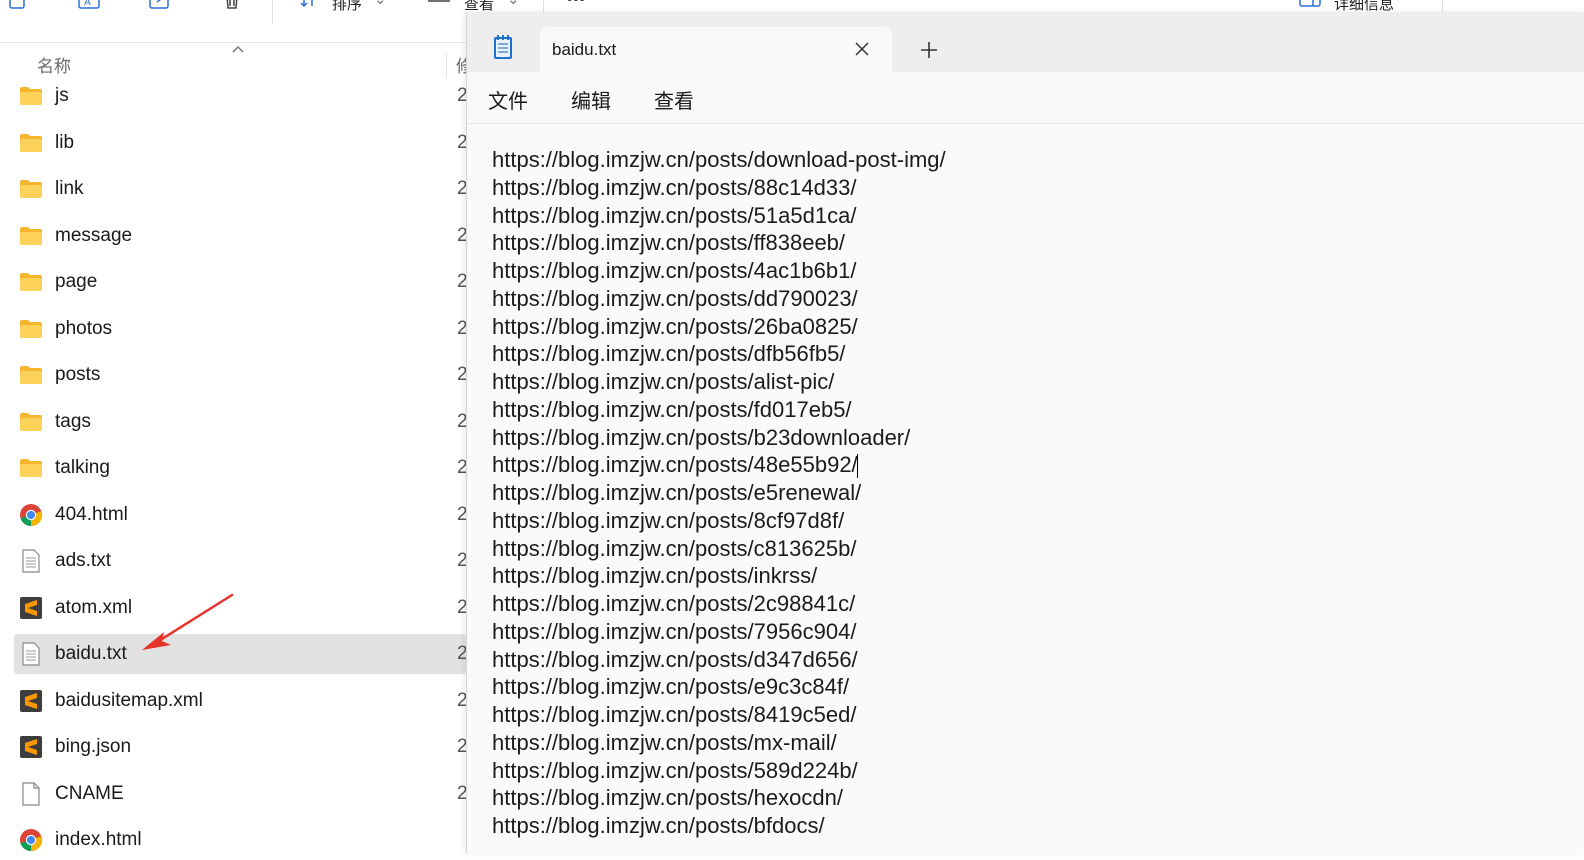  What do you see at coordinates (83, 560) in the screenshot?
I see `file-name: ads.txt` at bounding box center [83, 560].